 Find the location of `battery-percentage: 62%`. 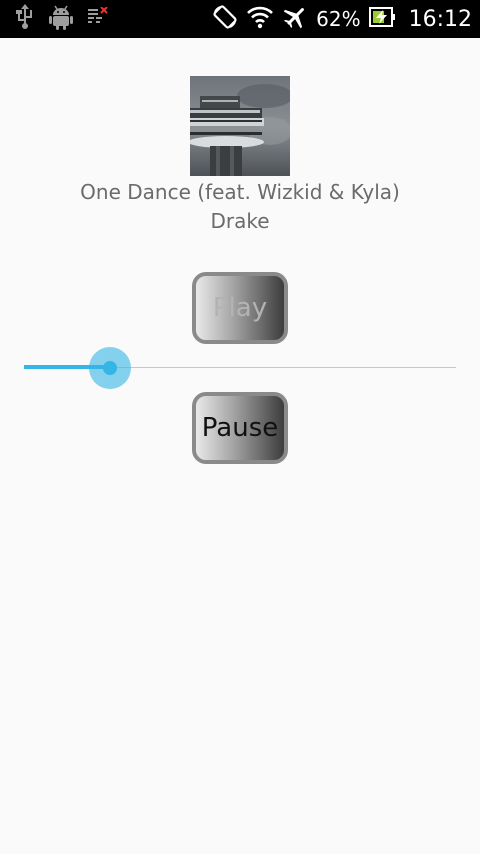

battery-percentage: 62% is located at coordinates (338, 19).